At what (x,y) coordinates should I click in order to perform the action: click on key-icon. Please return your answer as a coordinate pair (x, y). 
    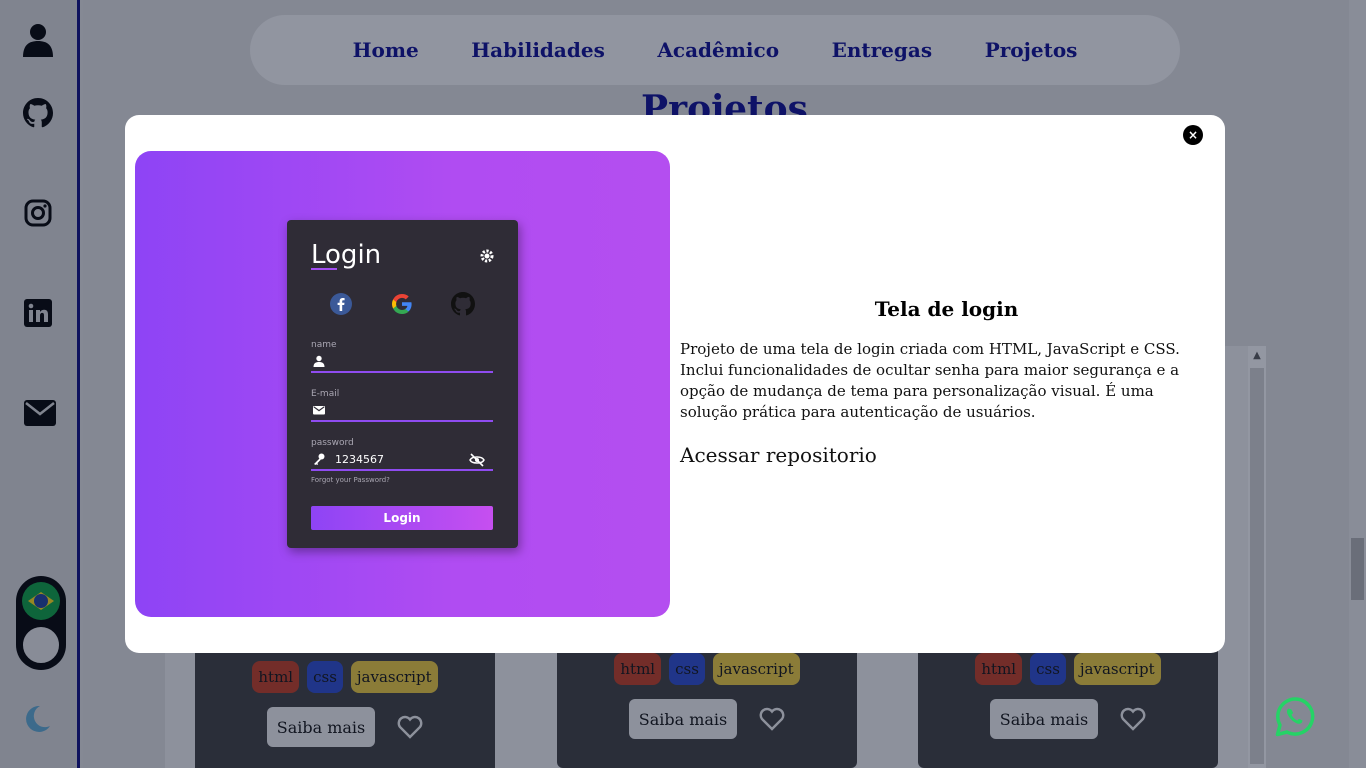
    Looking at the image, I should click on (319, 459).